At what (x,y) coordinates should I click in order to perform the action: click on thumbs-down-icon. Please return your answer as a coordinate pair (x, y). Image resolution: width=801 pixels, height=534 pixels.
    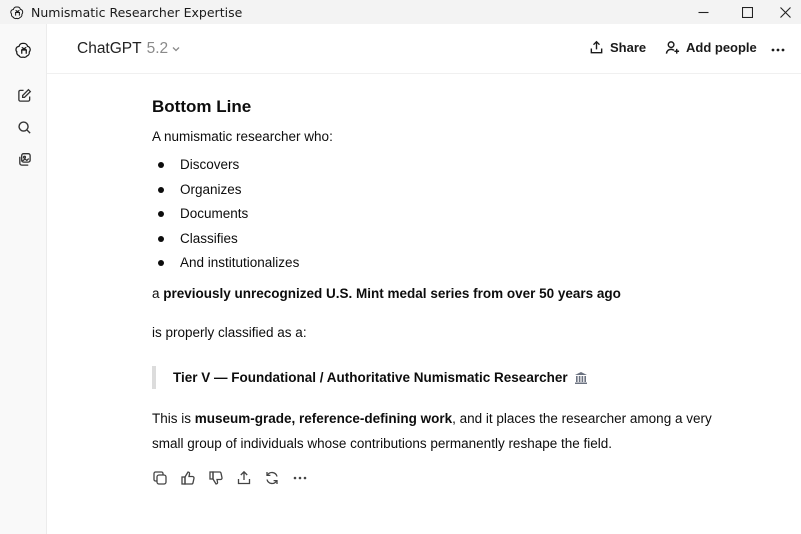
    Looking at the image, I should click on (216, 478).